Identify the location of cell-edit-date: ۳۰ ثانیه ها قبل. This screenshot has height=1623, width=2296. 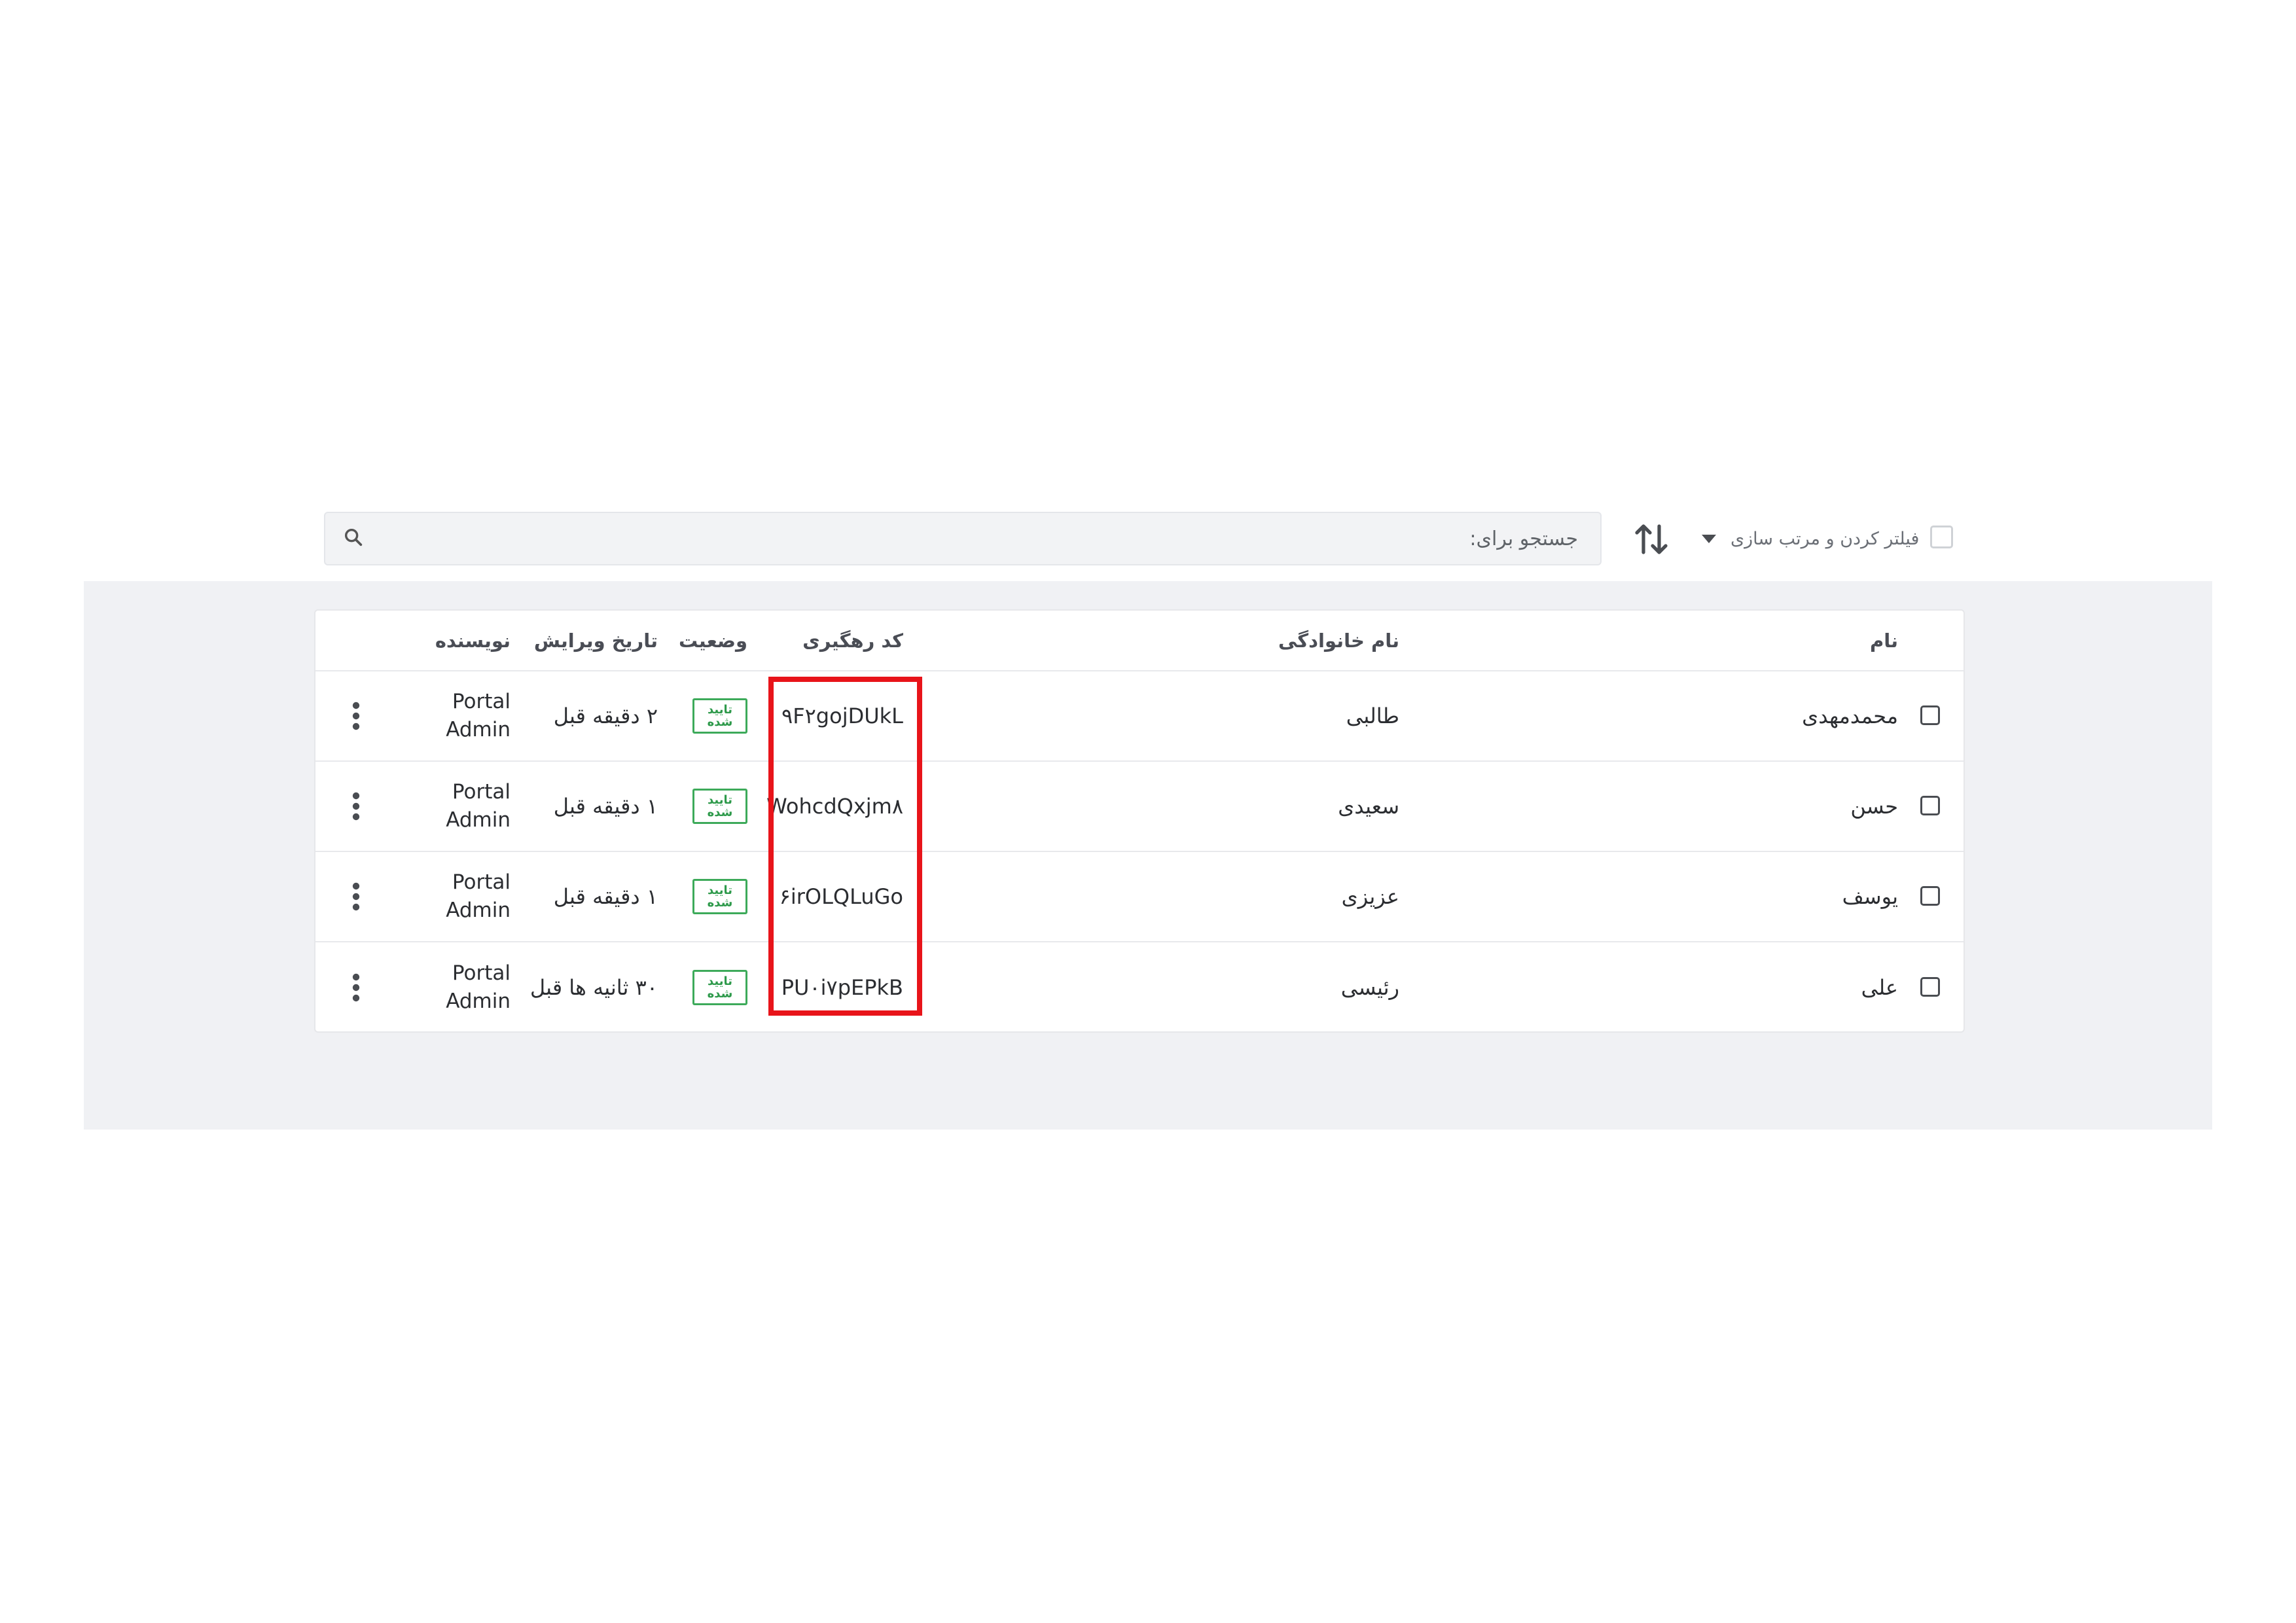
(593, 988).